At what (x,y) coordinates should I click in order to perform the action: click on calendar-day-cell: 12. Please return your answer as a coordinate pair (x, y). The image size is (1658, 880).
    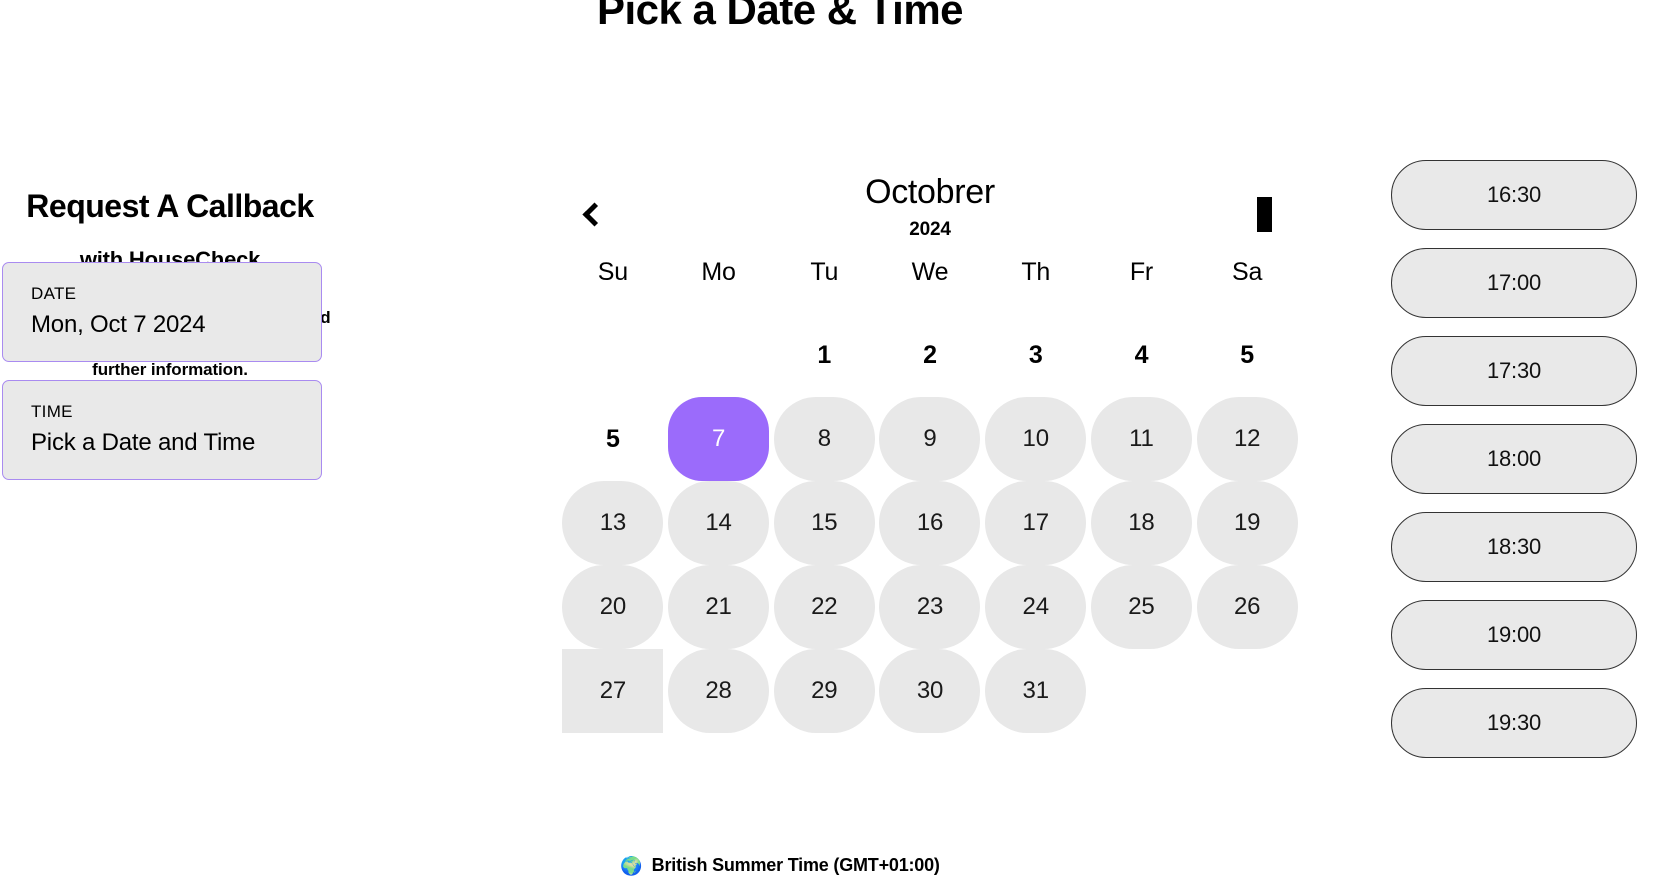
    Looking at the image, I should click on (1247, 439).